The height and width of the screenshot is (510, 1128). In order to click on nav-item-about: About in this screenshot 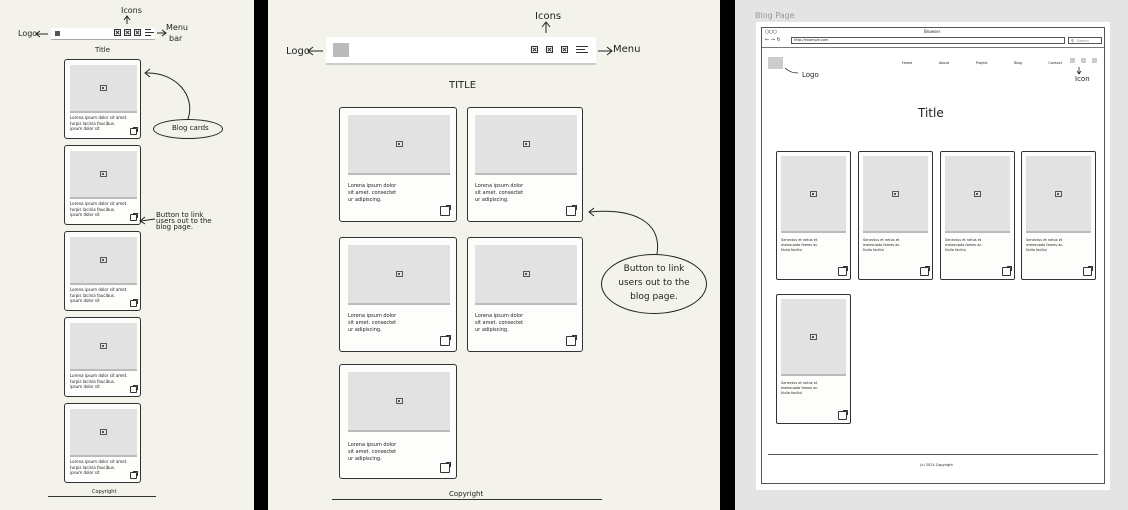, I will do `click(944, 63)`.